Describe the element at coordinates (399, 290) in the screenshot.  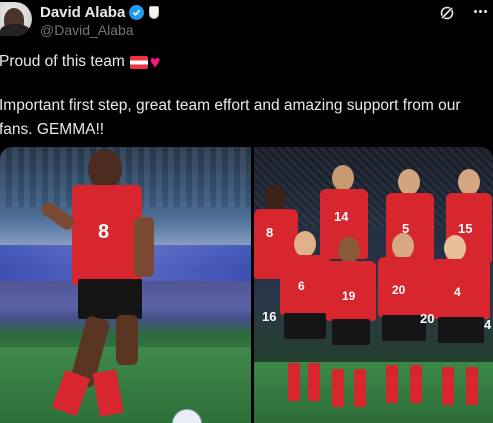
I see `jersey-number: 20` at that location.